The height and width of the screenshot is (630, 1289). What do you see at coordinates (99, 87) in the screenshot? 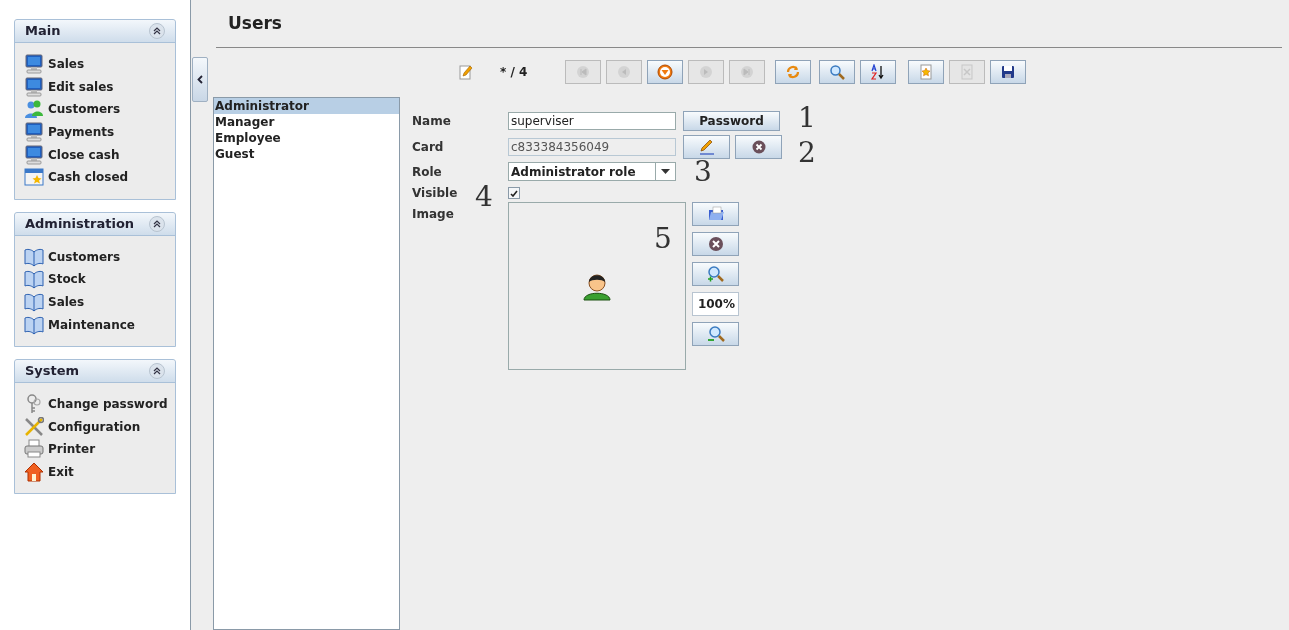
I see `sidebar-item: Edit sales` at bounding box center [99, 87].